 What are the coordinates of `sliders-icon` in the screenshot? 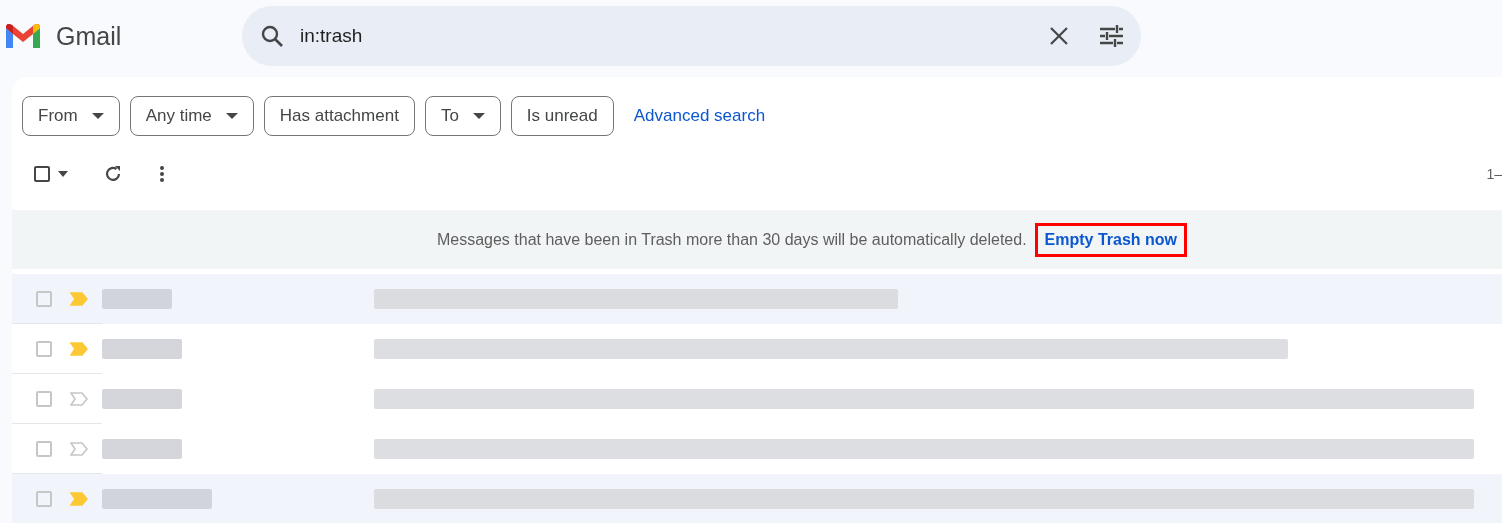 It's located at (1111, 36).